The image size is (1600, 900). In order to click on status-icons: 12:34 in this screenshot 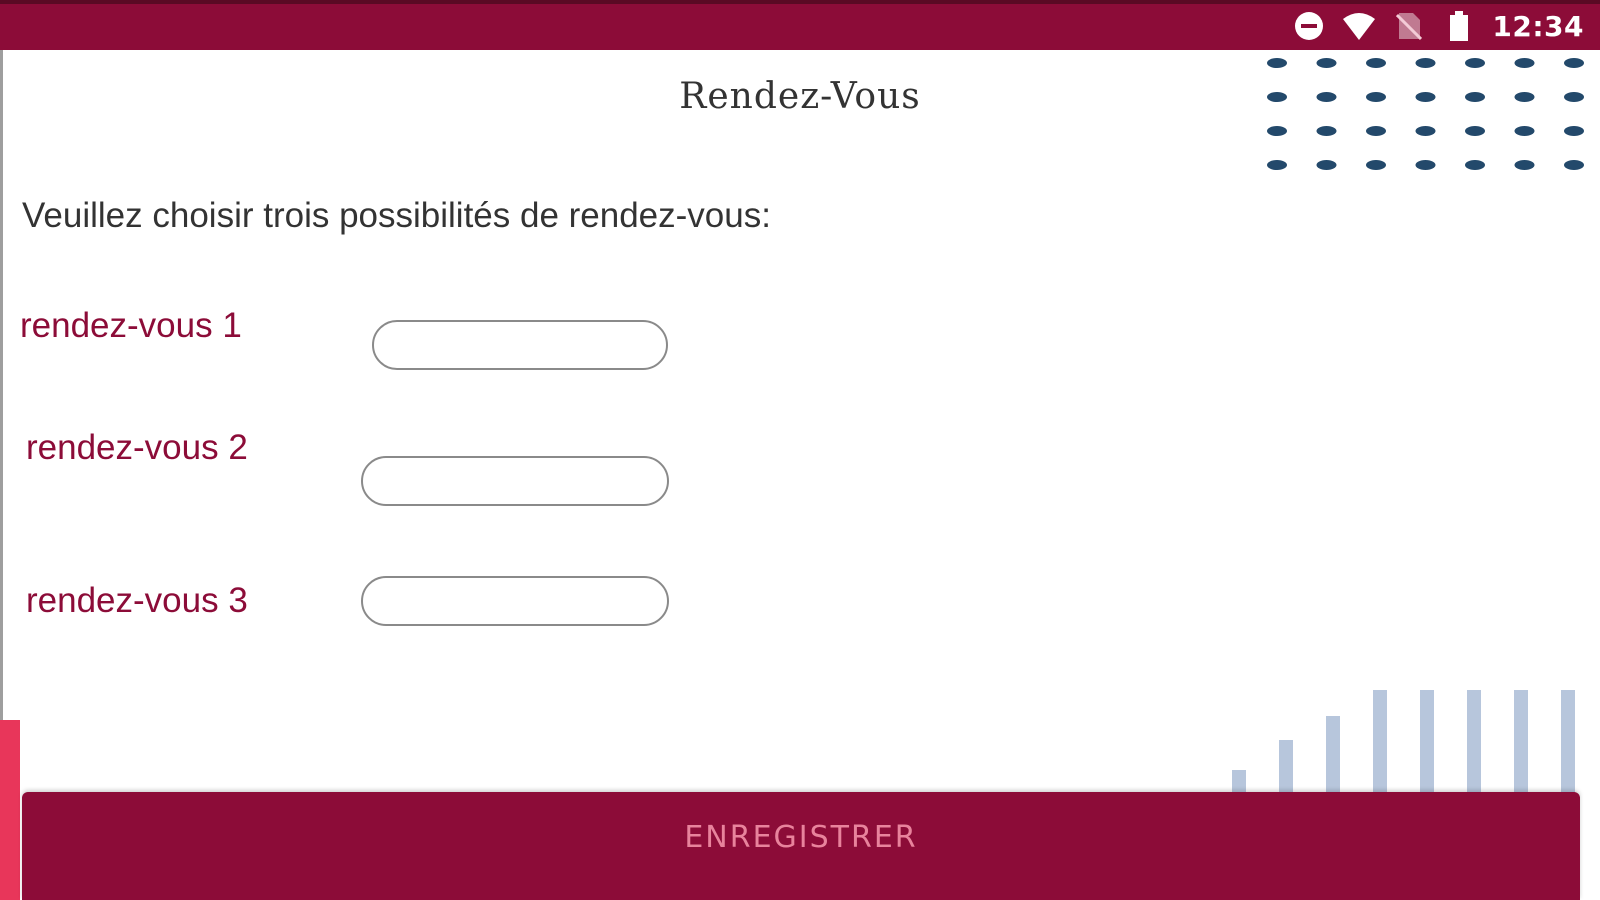, I will do `click(1438, 26)`.